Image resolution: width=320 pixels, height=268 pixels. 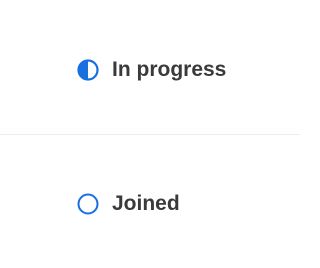 What do you see at coordinates (169, 69) in the screenshot?
I see `status-label: In progress` at bounding box center [169, 69].